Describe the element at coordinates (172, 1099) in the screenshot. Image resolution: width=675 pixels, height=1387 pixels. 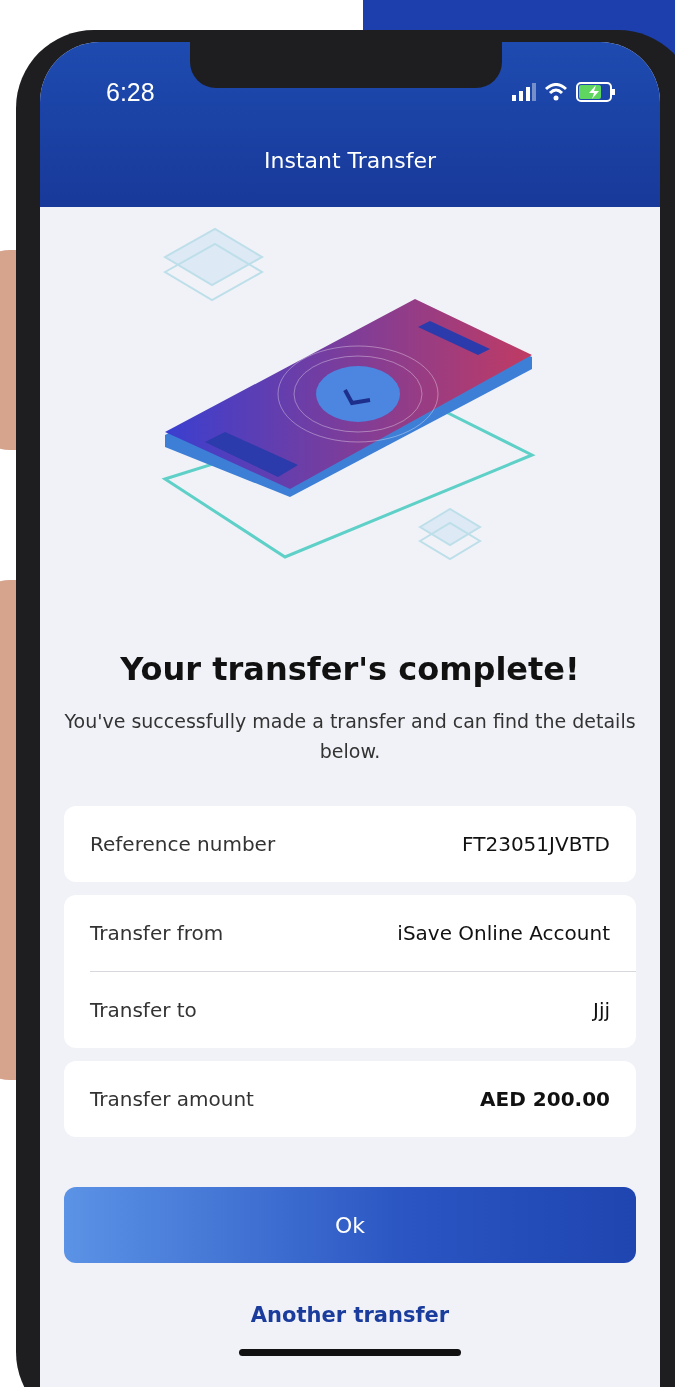
I see `detail-label: Transfer amount` at that location.